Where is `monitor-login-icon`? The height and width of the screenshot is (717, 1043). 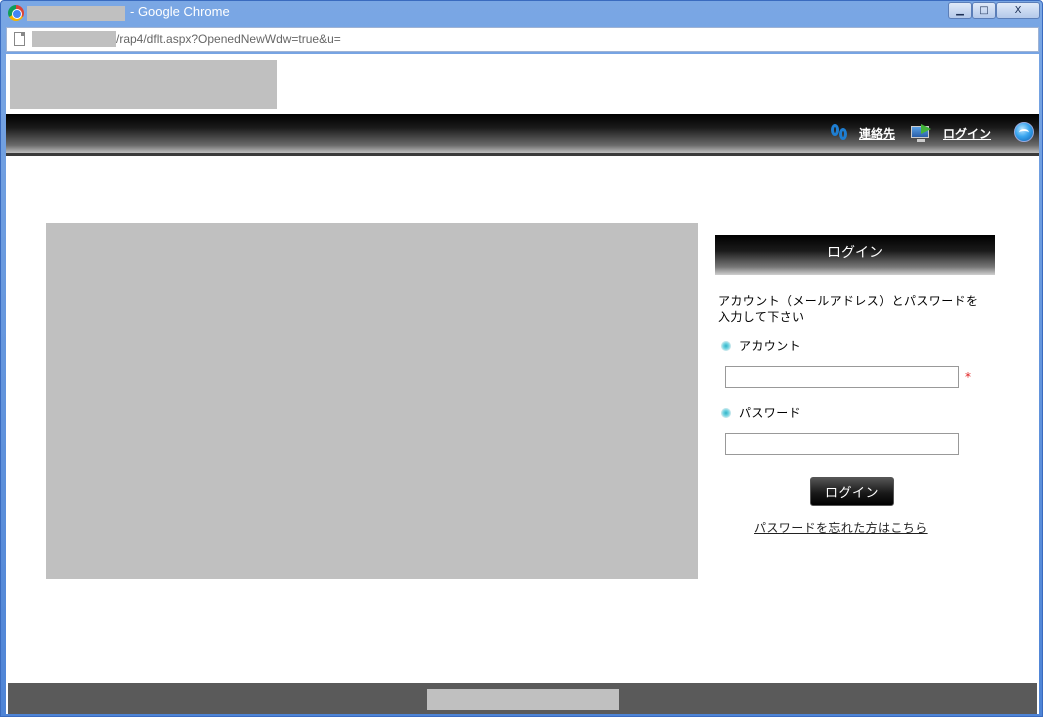 monitor-login-icon is located at coordinates (922, 133).